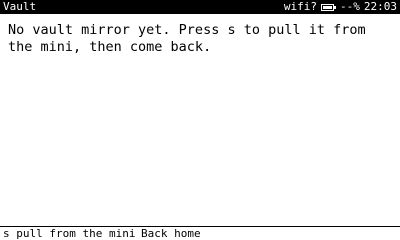 This screenshot has width=400, height=240. I want to click on battery-icon, so click(328, 7).